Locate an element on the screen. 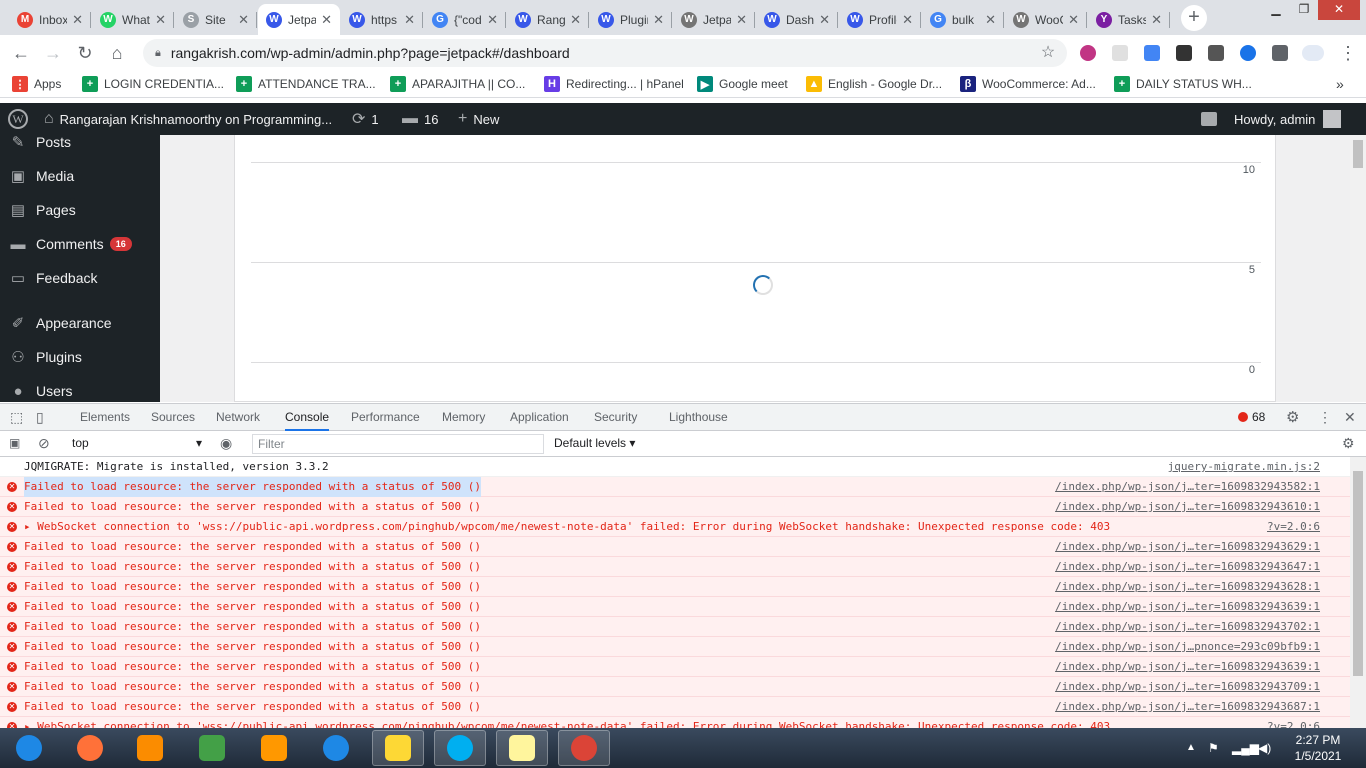  menu-item-users: ● Users is located at coordinates (80, 388).